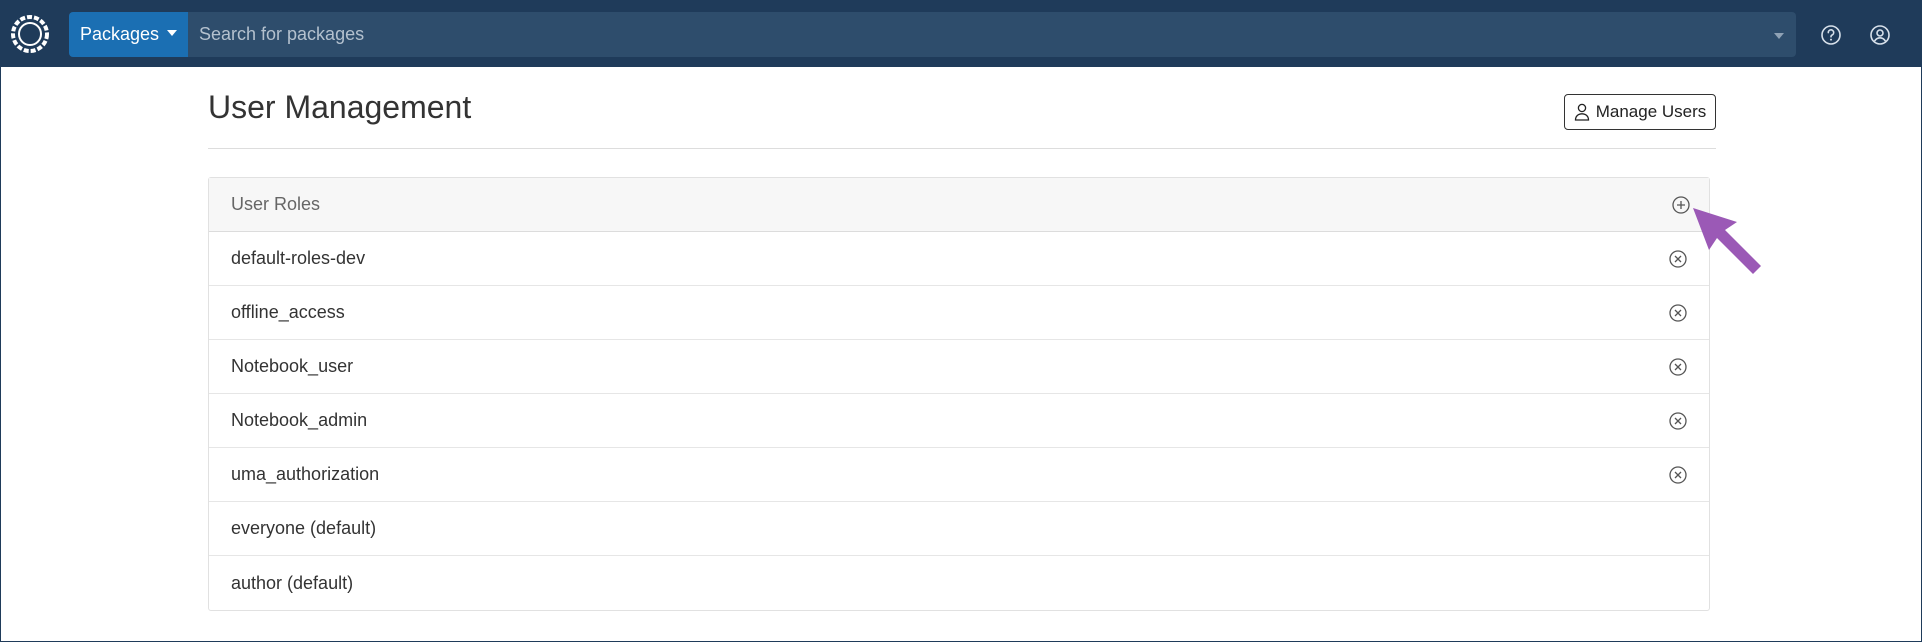 The height and width of the screenshot is (642, 1922). I want to click on user-roles-header: User Roles, so click(959, 205).